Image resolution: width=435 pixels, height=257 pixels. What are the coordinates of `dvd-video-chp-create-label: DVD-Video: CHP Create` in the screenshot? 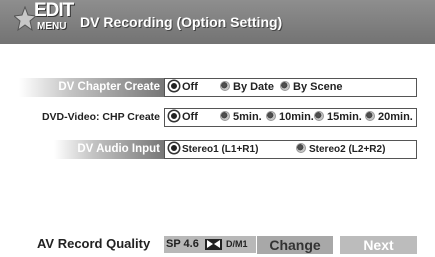 It's located at (100, 117).